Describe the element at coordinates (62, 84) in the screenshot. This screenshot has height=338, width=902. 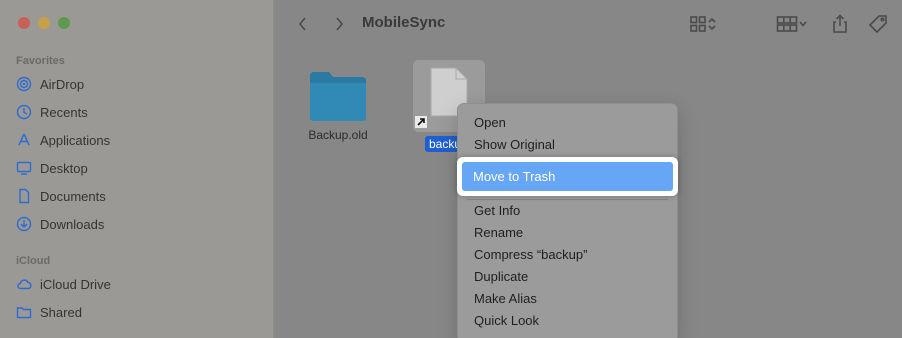
I see `sidebar-item-label: AirDrop` at that location.